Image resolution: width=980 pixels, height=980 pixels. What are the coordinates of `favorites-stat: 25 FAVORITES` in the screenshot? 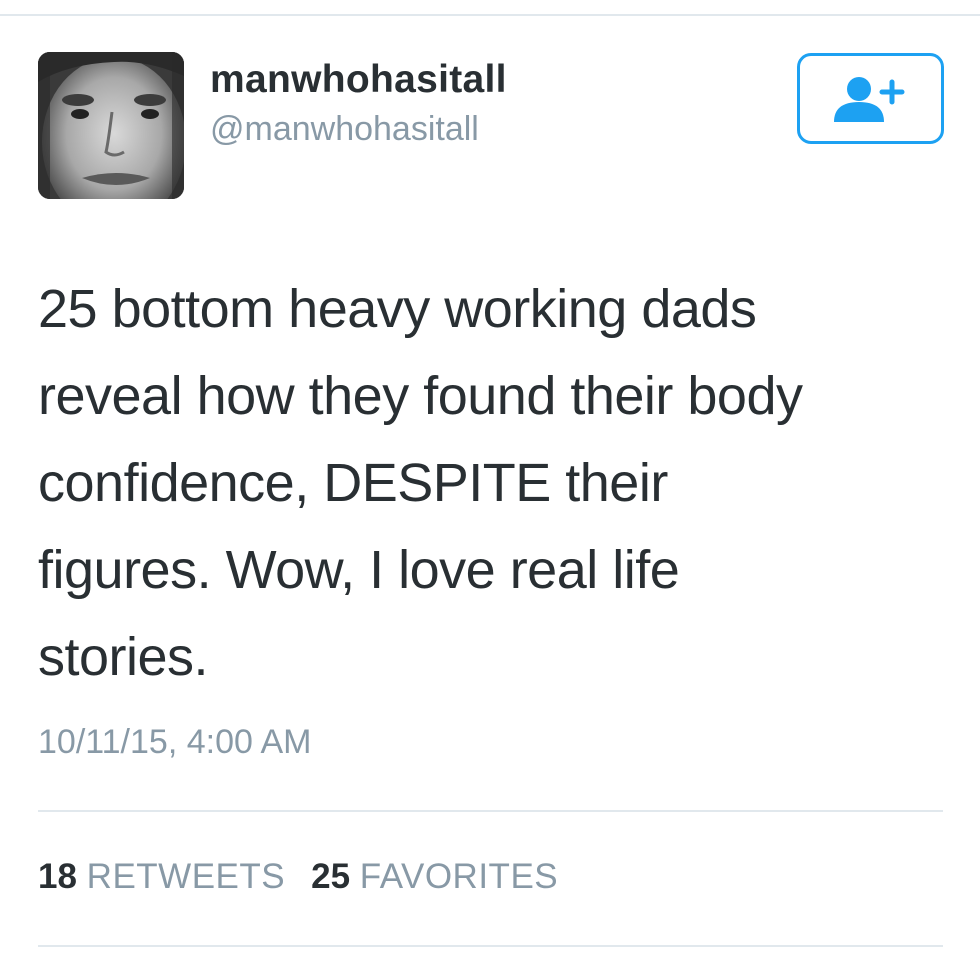 It's located at (434, 877).